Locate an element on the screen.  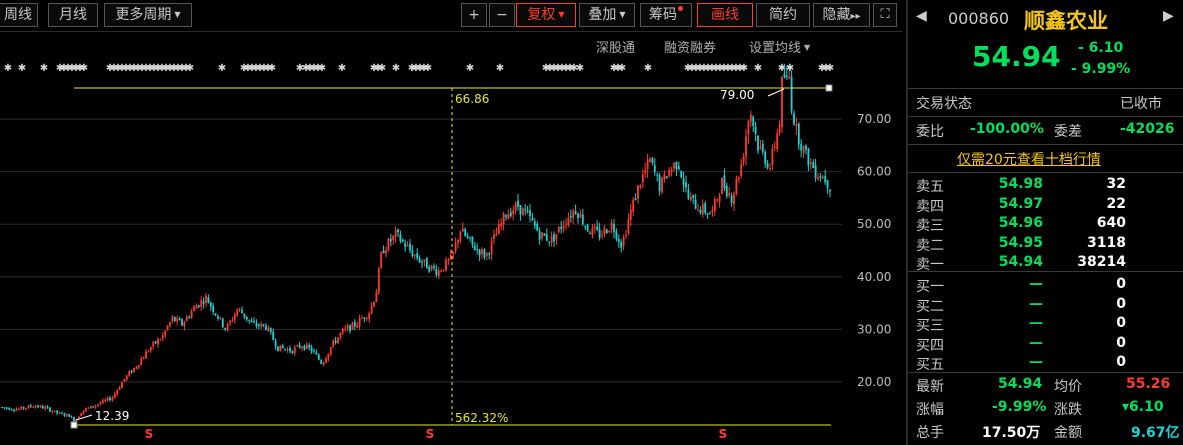
period-weekly-button: 周线 is located at coordinates (19, 15).